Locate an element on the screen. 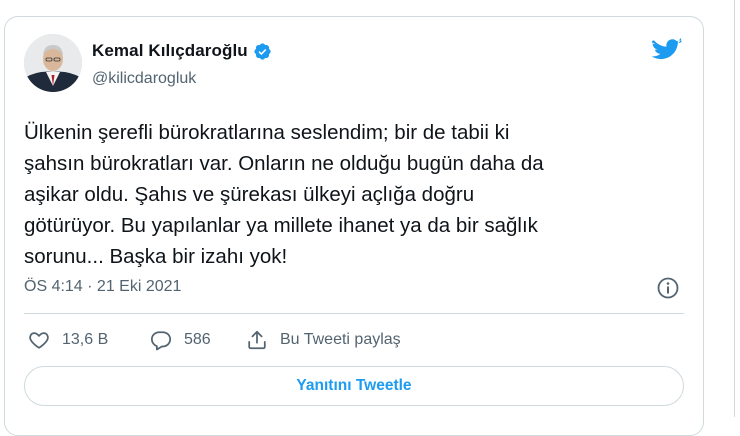 The image size is (740, 436). user-handle: @kilicdarogluk is located at coordinates (144, 79).